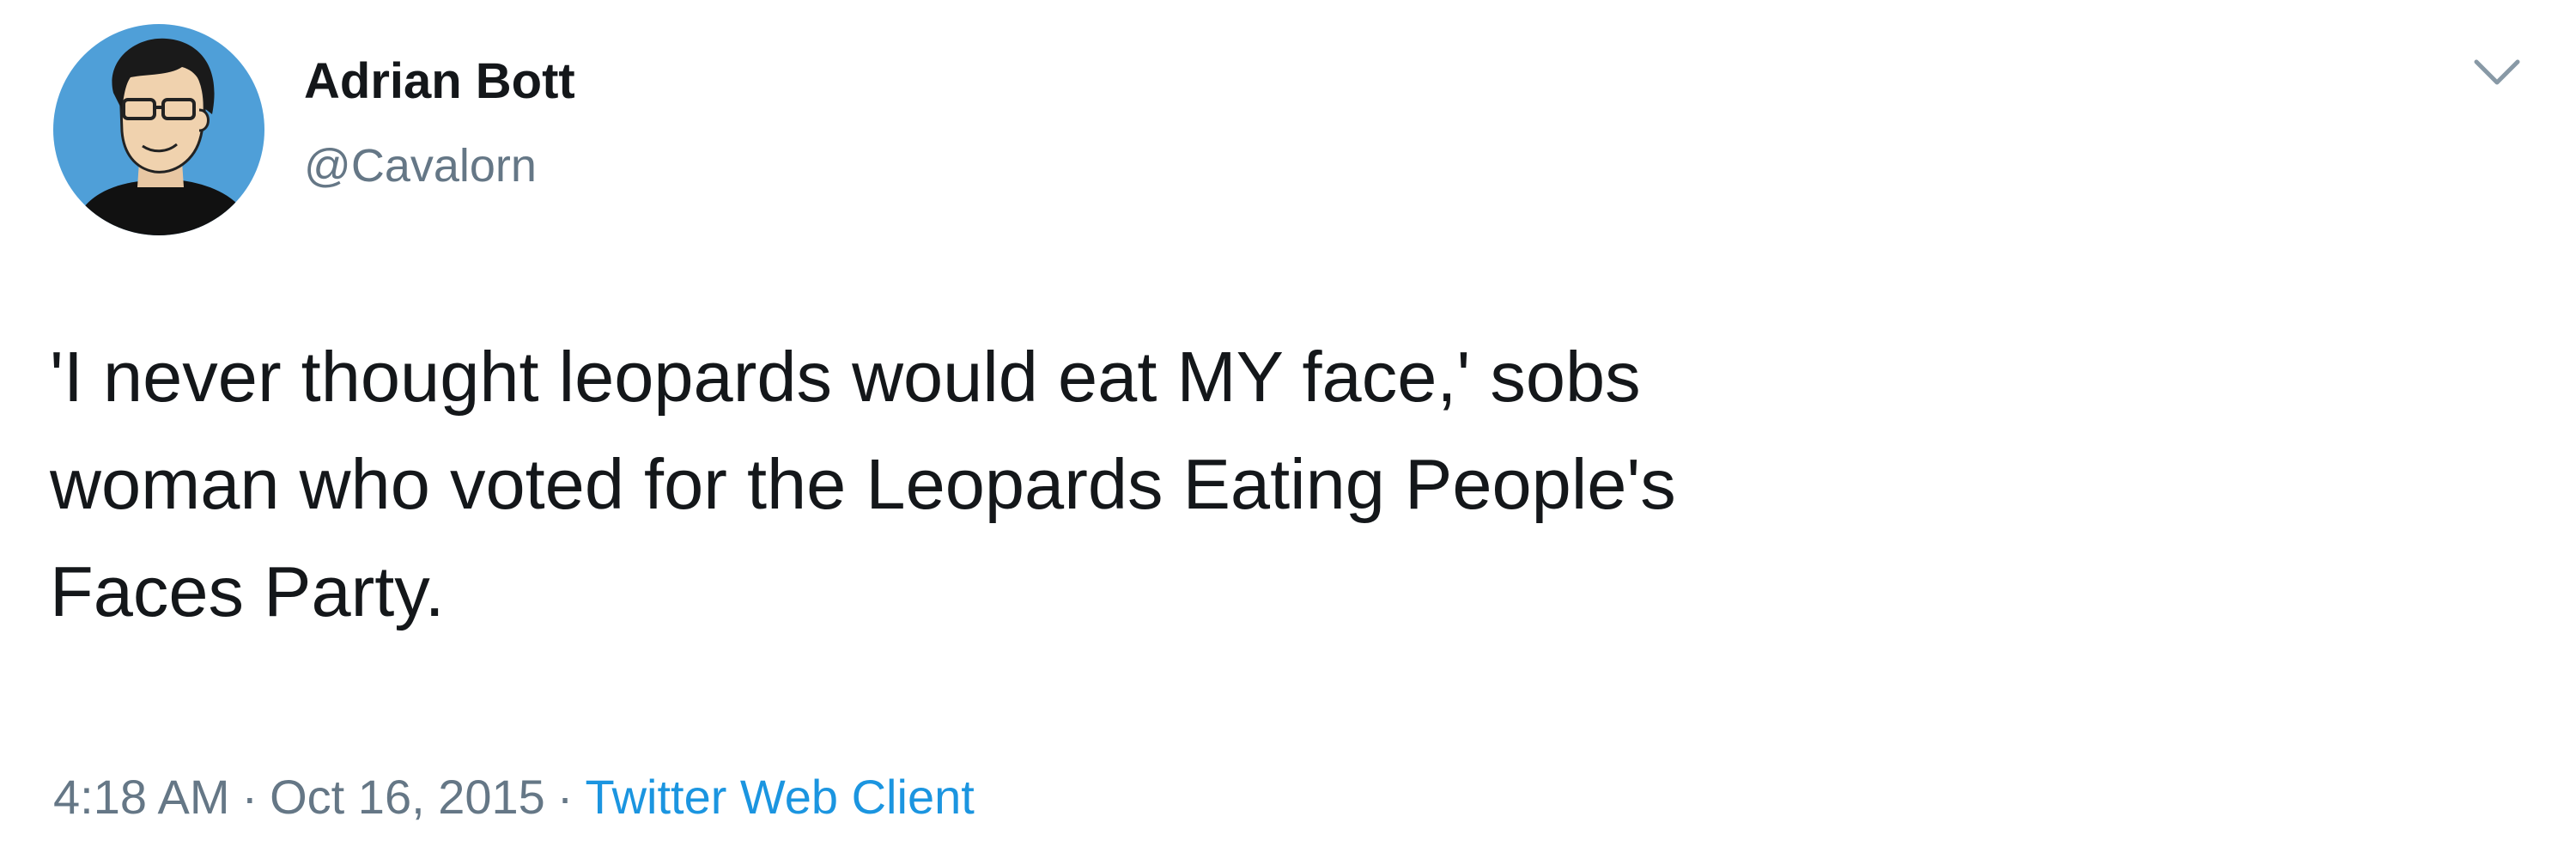 This screenshot has width=2576, height=859. I want to click on tweet-metadata: 4:18 AM · Oct 16, 2015 · Twitter Web Client, so click(514, 797).